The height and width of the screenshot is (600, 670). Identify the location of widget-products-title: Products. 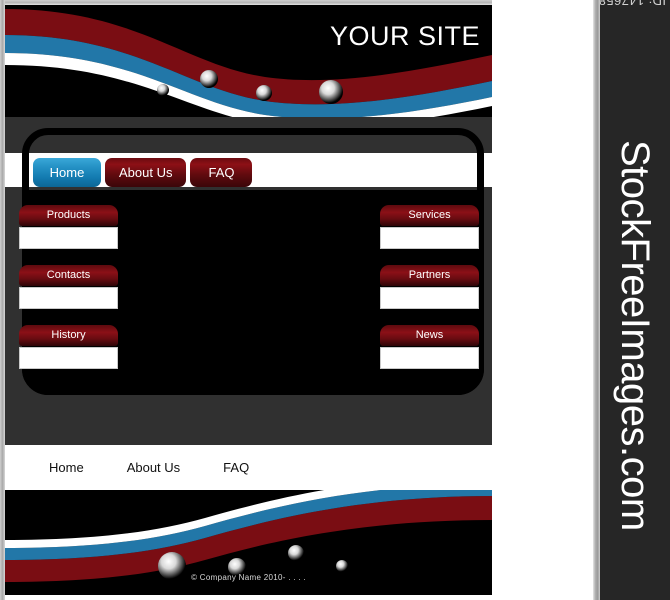
(68, 215).